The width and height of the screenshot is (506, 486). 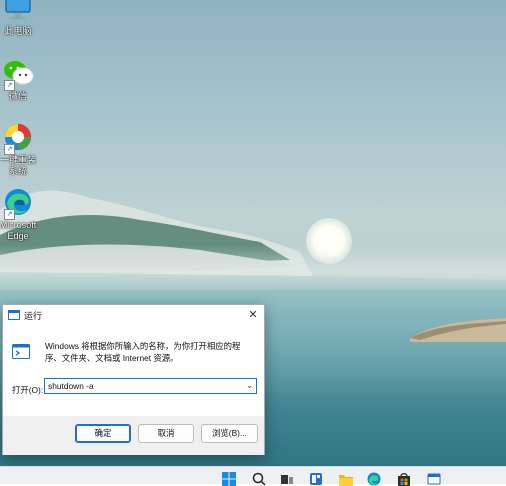 I want to click on run-app-icon, so click(x=14, y=315).